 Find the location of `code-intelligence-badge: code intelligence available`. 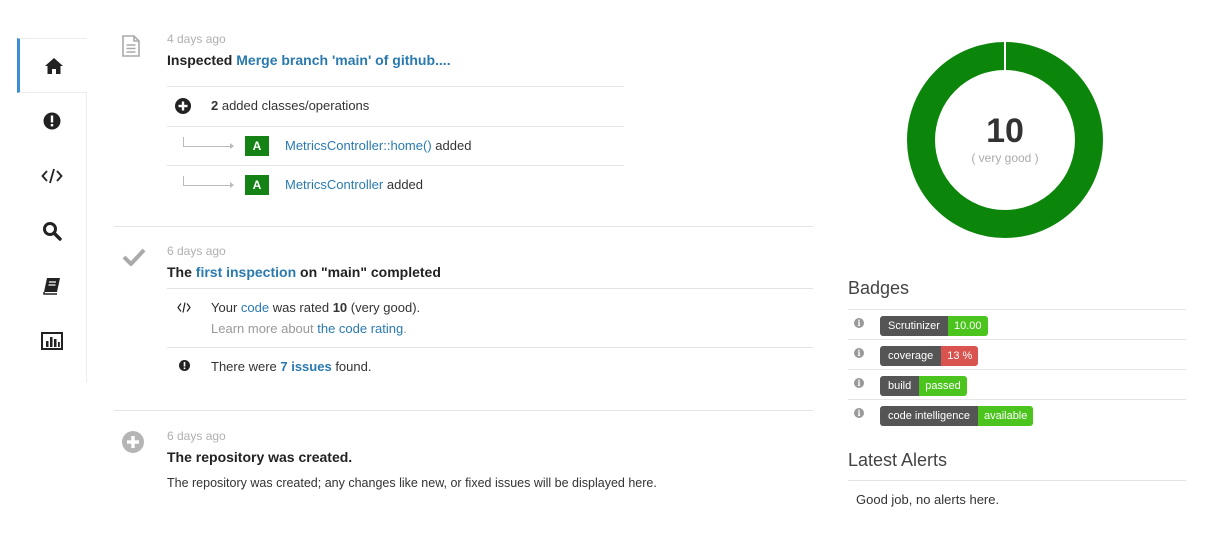

code-intelligence-badge: code intelligence available is located at coordinates (957, 416).